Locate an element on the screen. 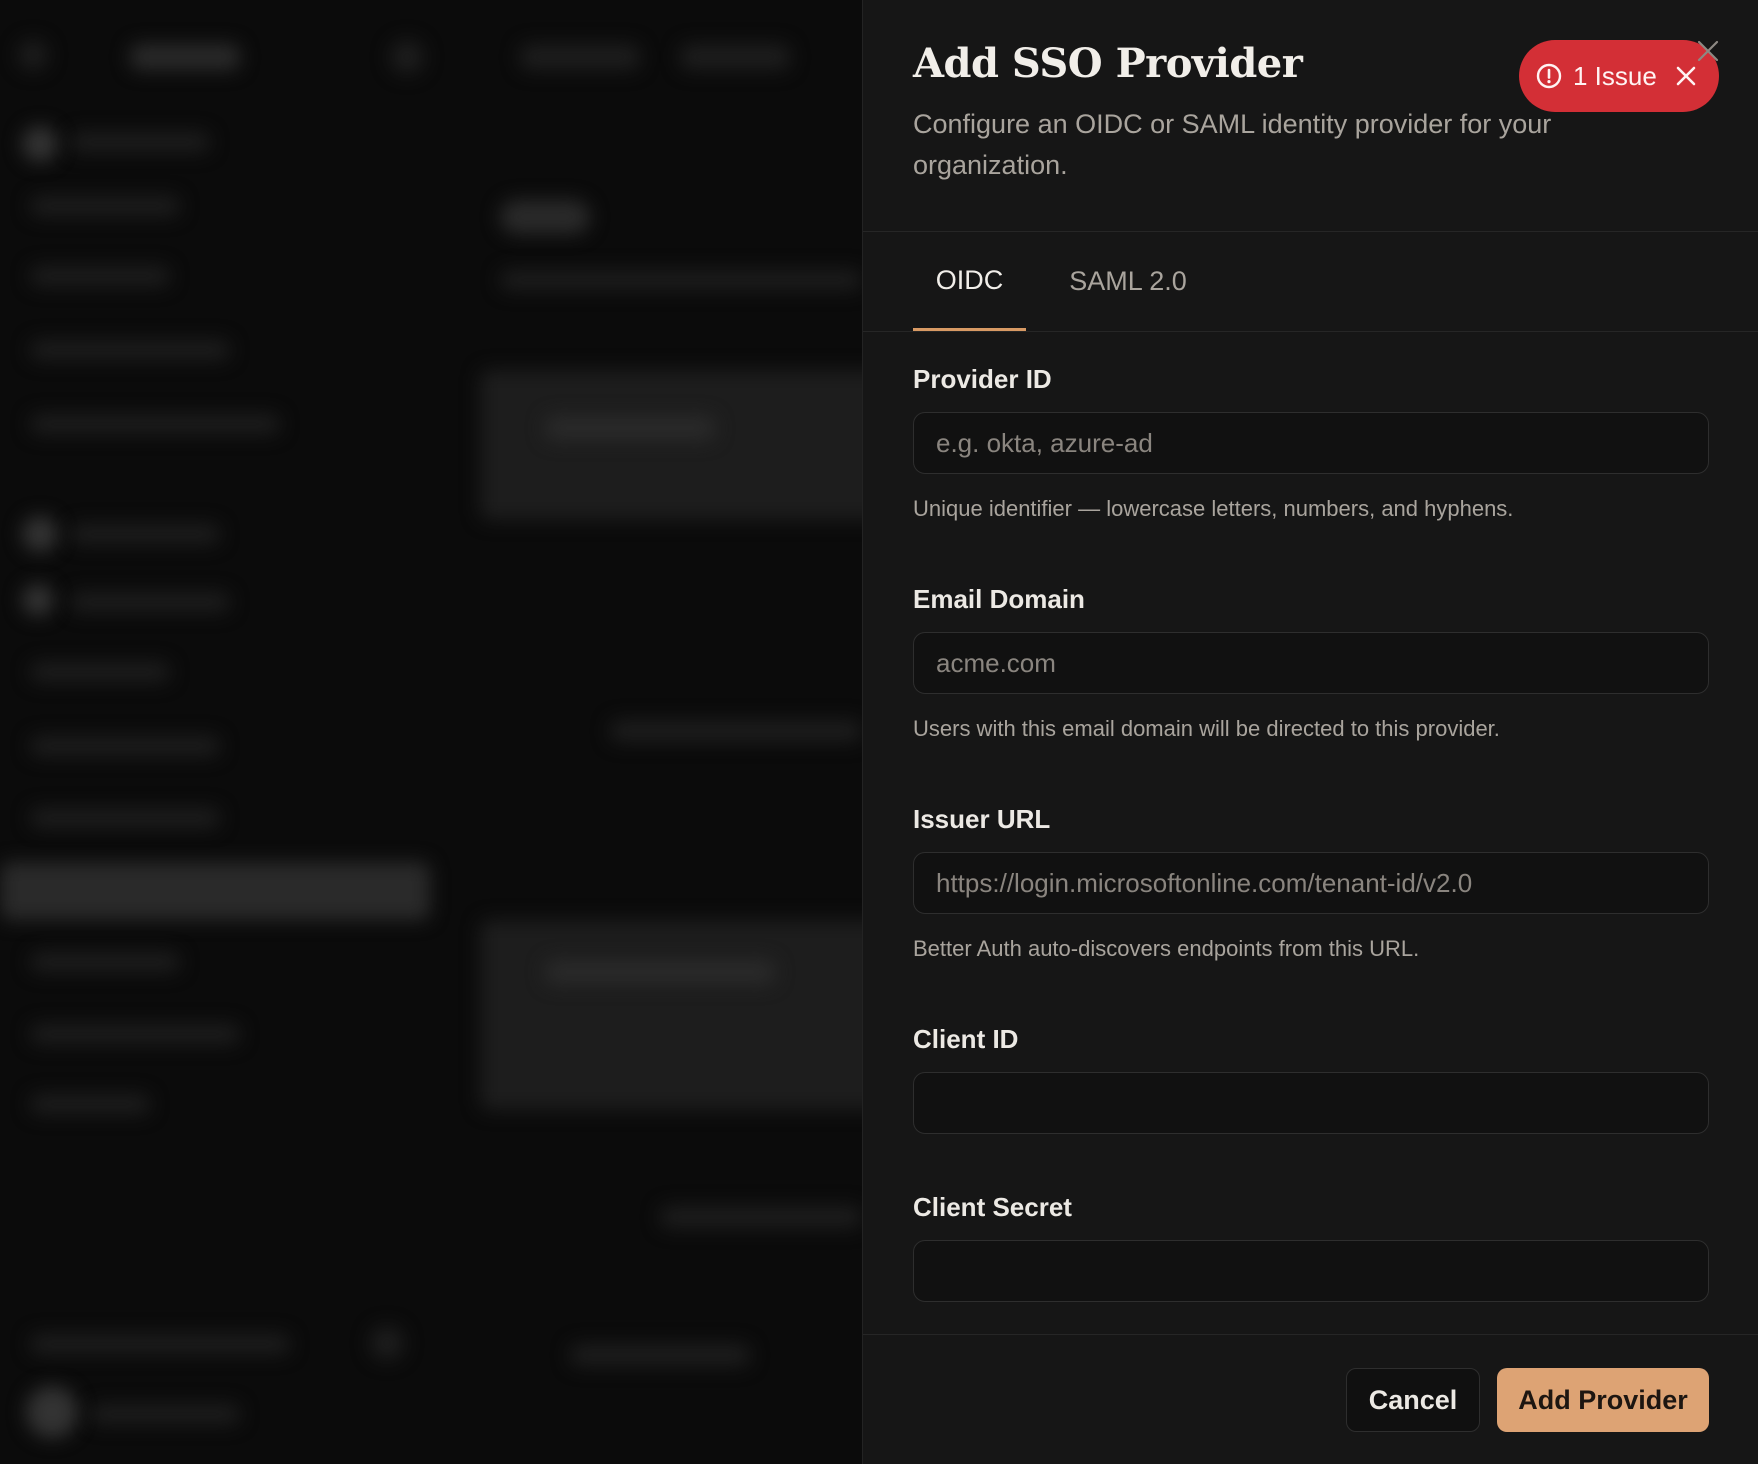 The image size is (1758, 1464). provider-type-tabs: OIDC SAML 2.0 is located at coordinates (1310, 282).